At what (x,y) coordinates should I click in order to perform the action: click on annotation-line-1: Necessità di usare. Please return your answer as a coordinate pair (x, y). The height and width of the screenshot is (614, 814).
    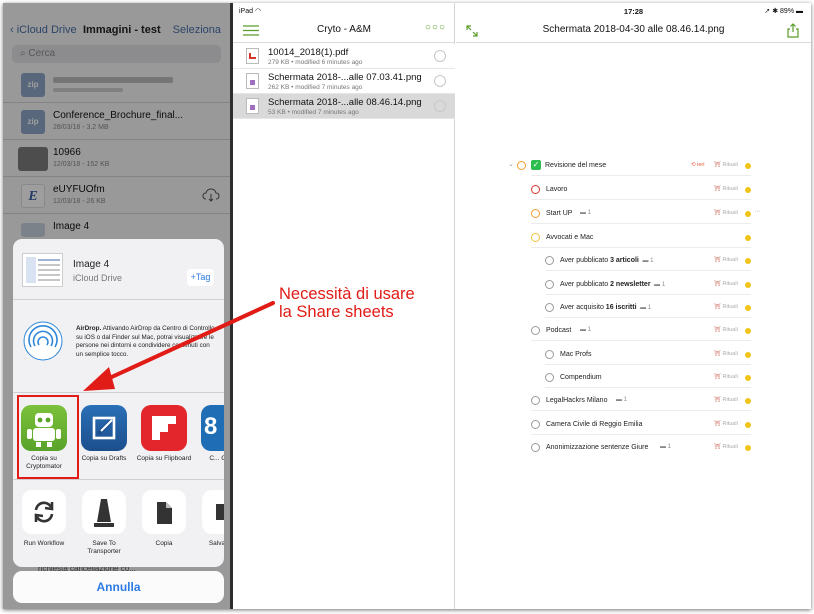
    Looking at the image, I should click on (347, 294).